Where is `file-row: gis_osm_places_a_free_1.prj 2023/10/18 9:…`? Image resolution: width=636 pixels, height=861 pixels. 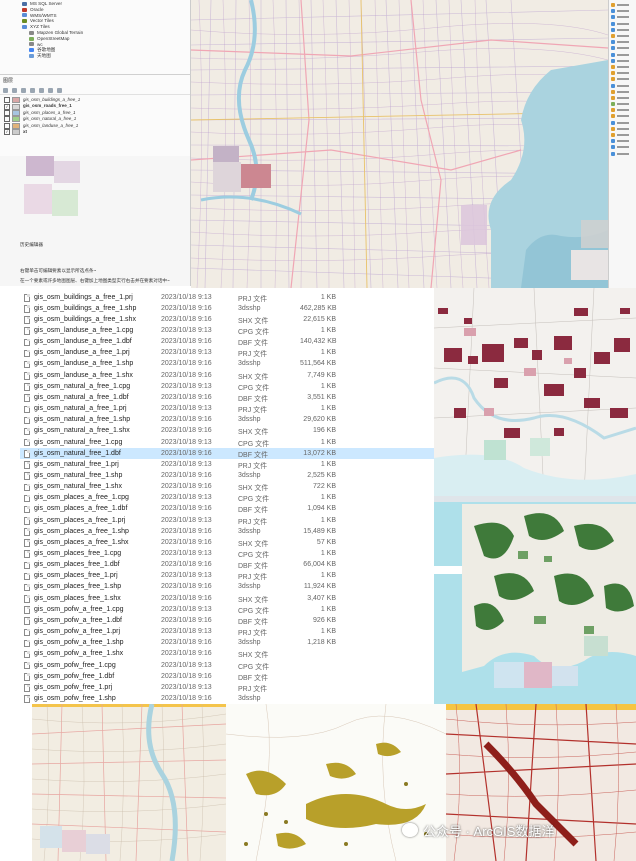 file-row: gis_osm_places_a_free_1.prj 2023/10/18 9:… is located at coordinates (227, 520).